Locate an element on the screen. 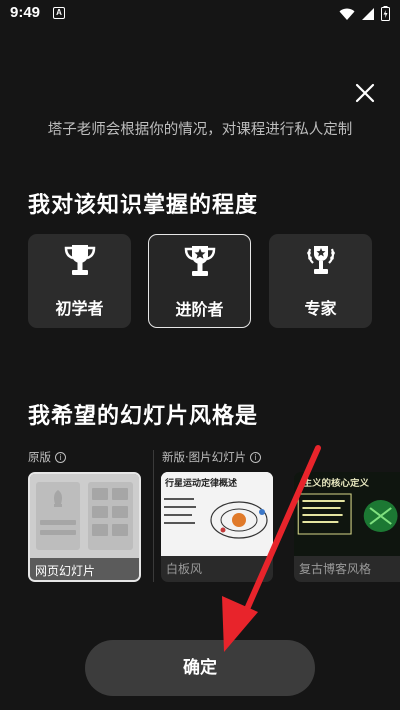 The image size is (400, 710). level-option-beginner: 初学者 is located at coordinates (79, 281).